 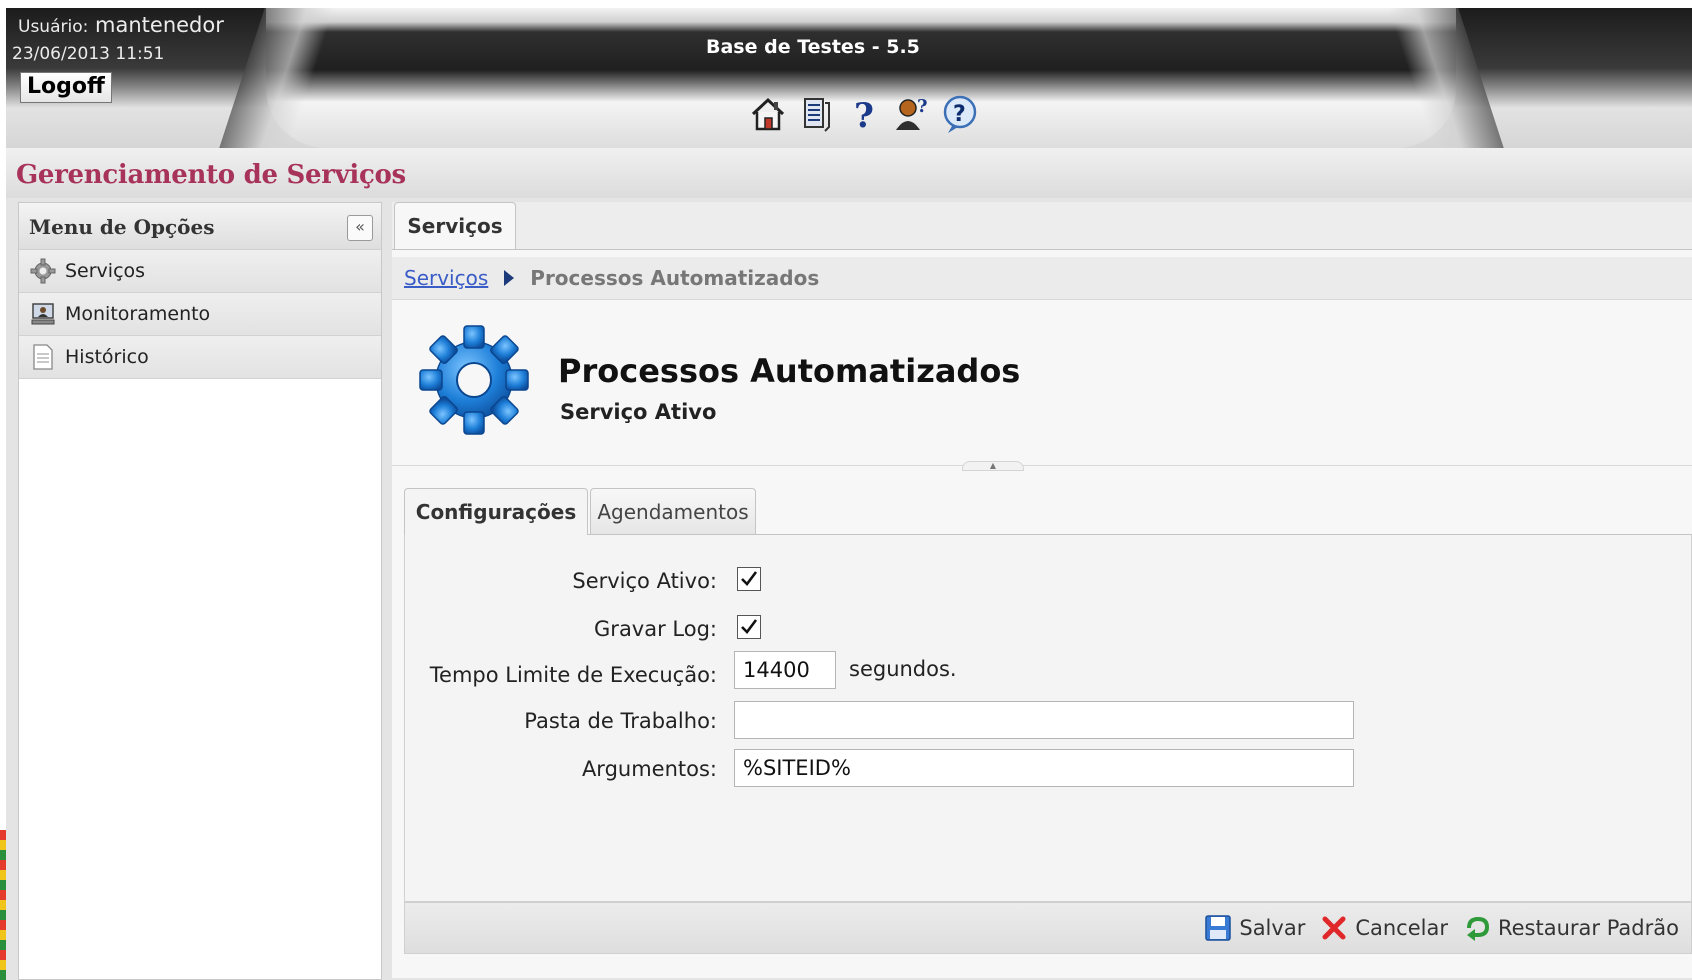 What do you see at coordinates (496, 511) in the screenshot?
I see `tab-configuracoes: Configurações` at bounding box center [496, 511].